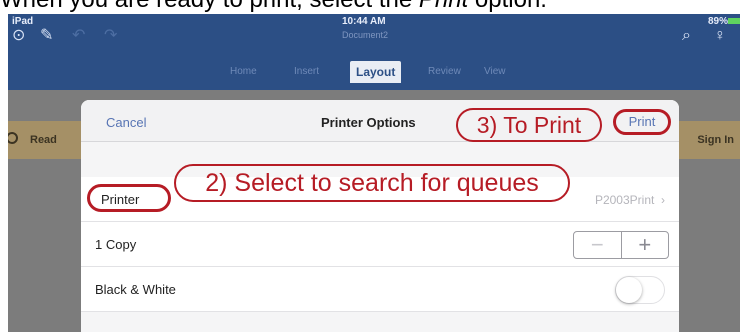 The height and width of the screenshot is (332, 740). What do you see at coordinates (209, 6) in the screenshot?
I see `caption-before: When you are ready to print, select the` at bounding box center [209, 6].